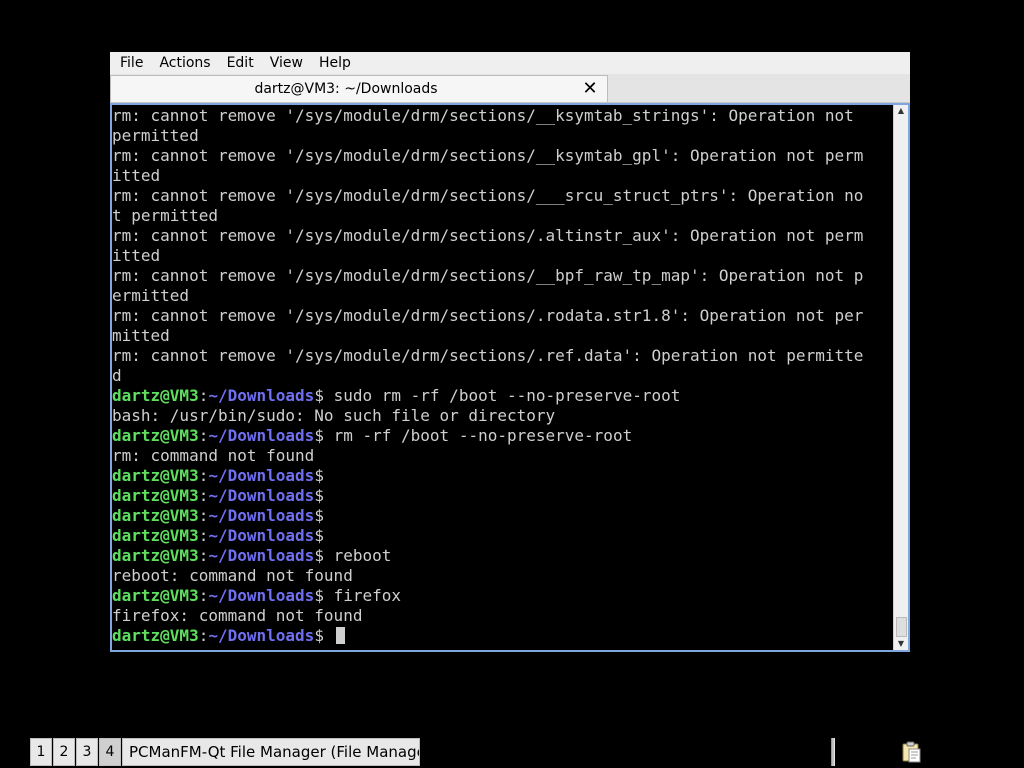 The image size is (1024, 768). What do you see at coordinates (165, 215) in the screenshot?
I see `output-line: t permitted` at bounding box center [165, 215].